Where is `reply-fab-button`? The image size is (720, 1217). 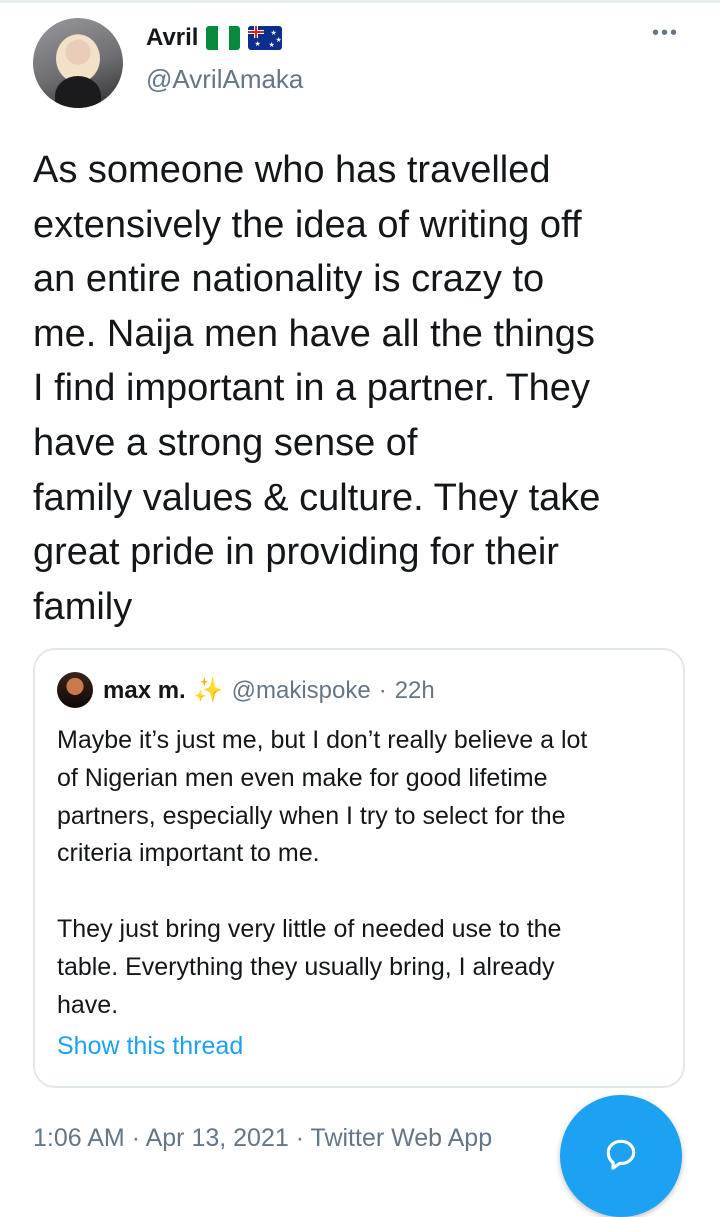 reply-fab-button is located at coordinates (621, 1156).